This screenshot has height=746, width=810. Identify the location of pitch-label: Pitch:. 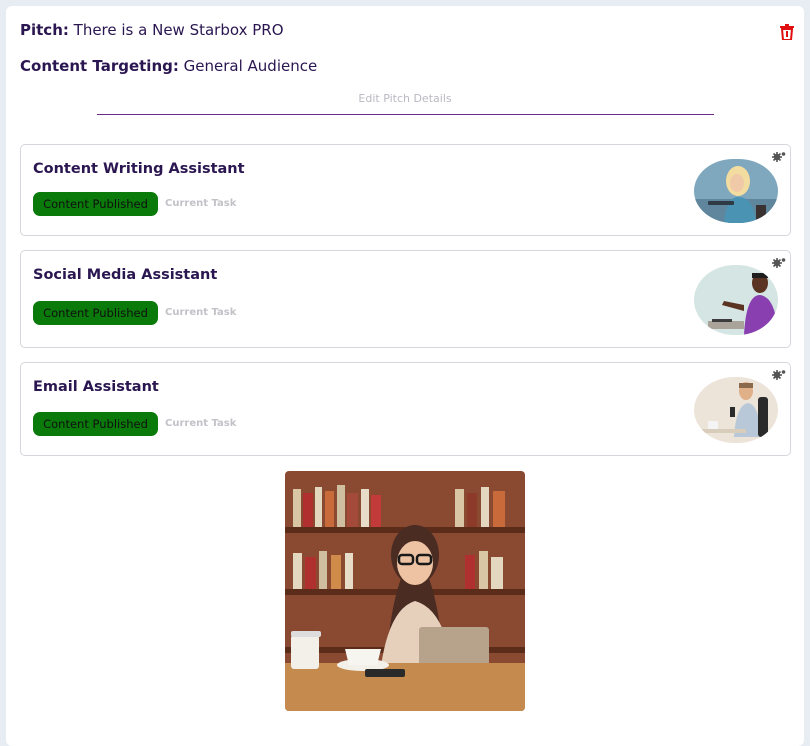
(44, 30).